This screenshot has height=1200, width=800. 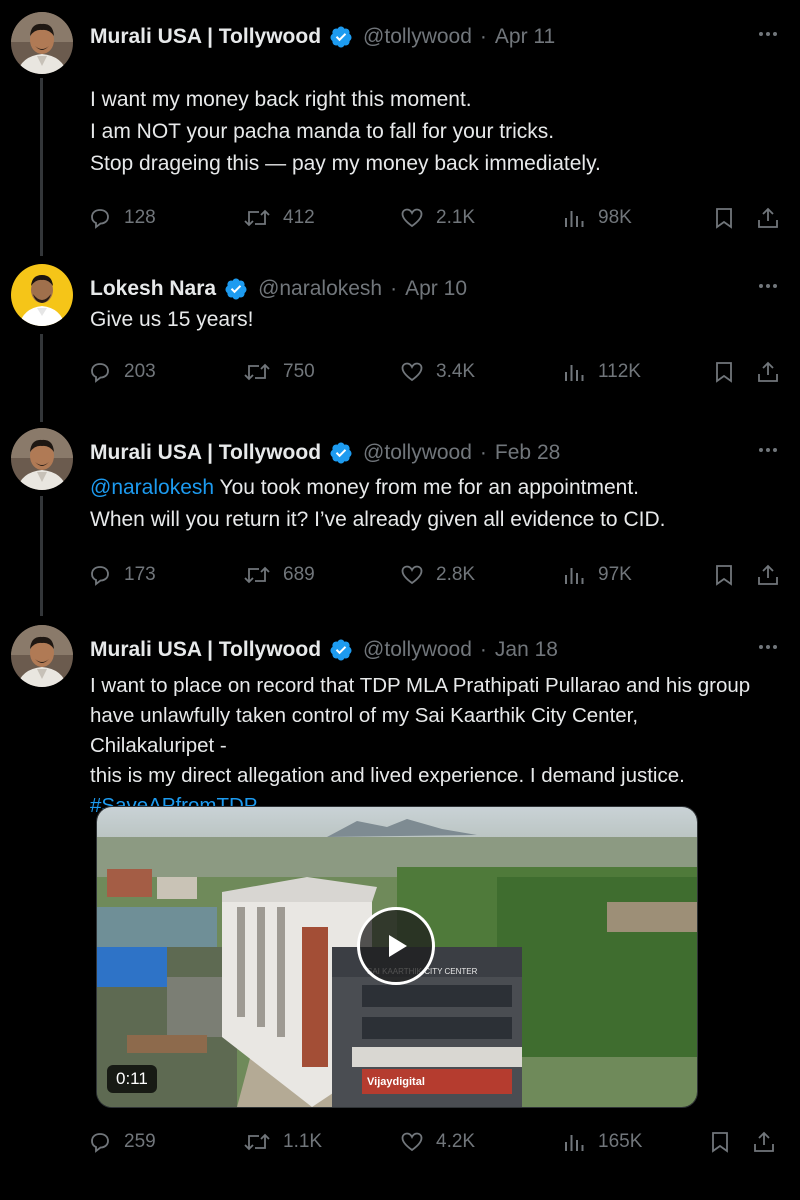 What do you see at coordinates (525, 37) in the screenshot?
I see `tweet-date: Apr 11` at bounding box center [525, 37].